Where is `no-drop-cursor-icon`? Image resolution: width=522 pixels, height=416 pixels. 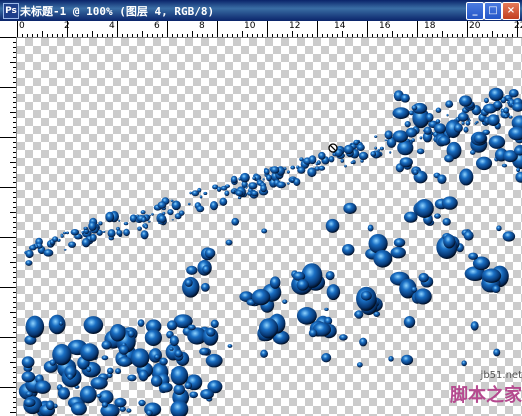
no-drop-cursor-icon is located at coordinates (333, 148).